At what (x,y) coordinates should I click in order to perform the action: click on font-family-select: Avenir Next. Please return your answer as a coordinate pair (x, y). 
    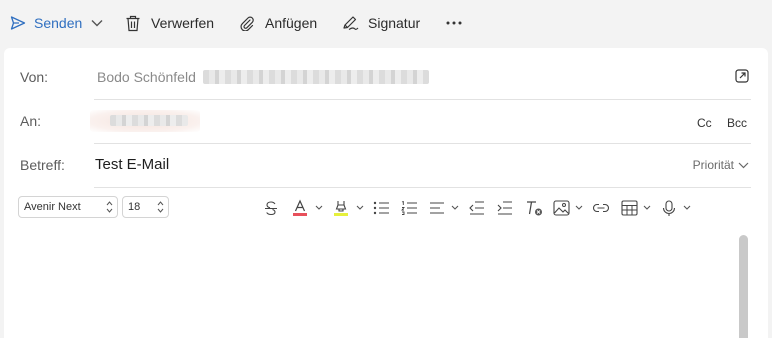
    Looking at the image, I should click on (68, 207).